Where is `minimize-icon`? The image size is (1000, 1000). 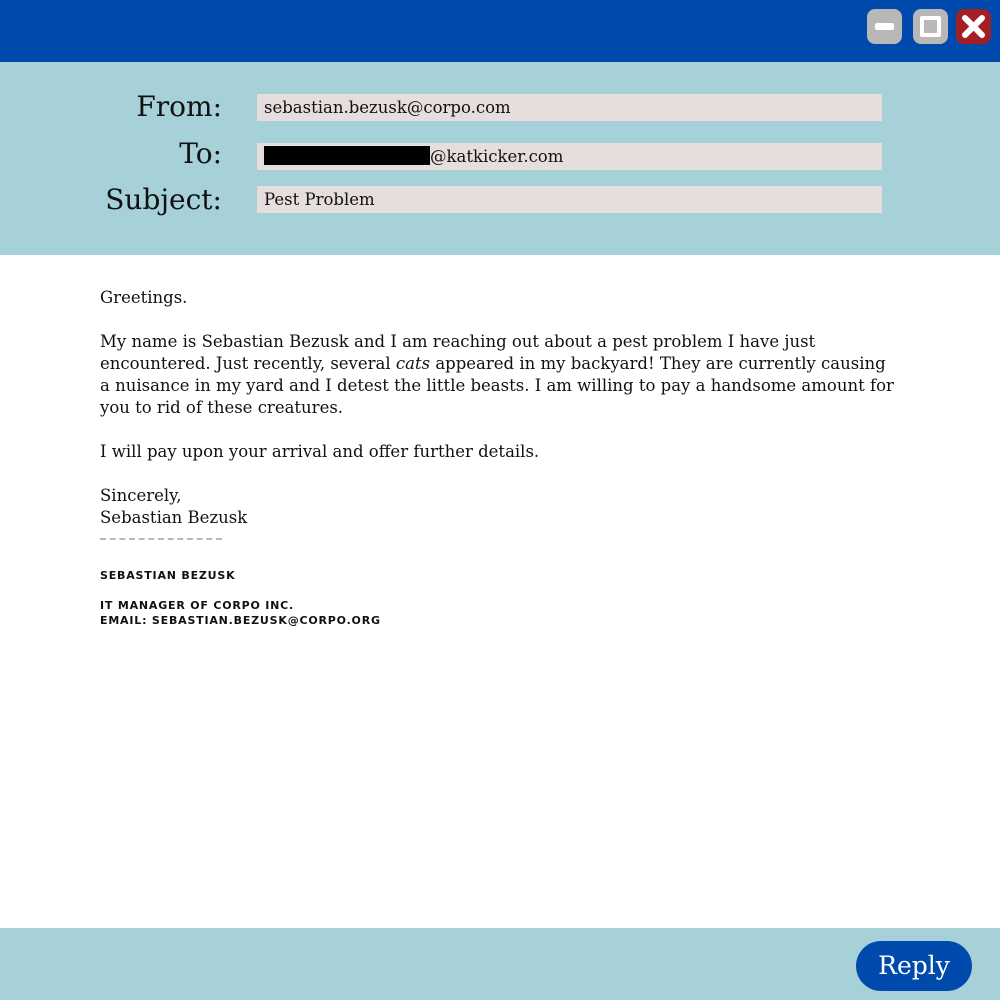 minimize-icon is located at coordinates (884, 26).